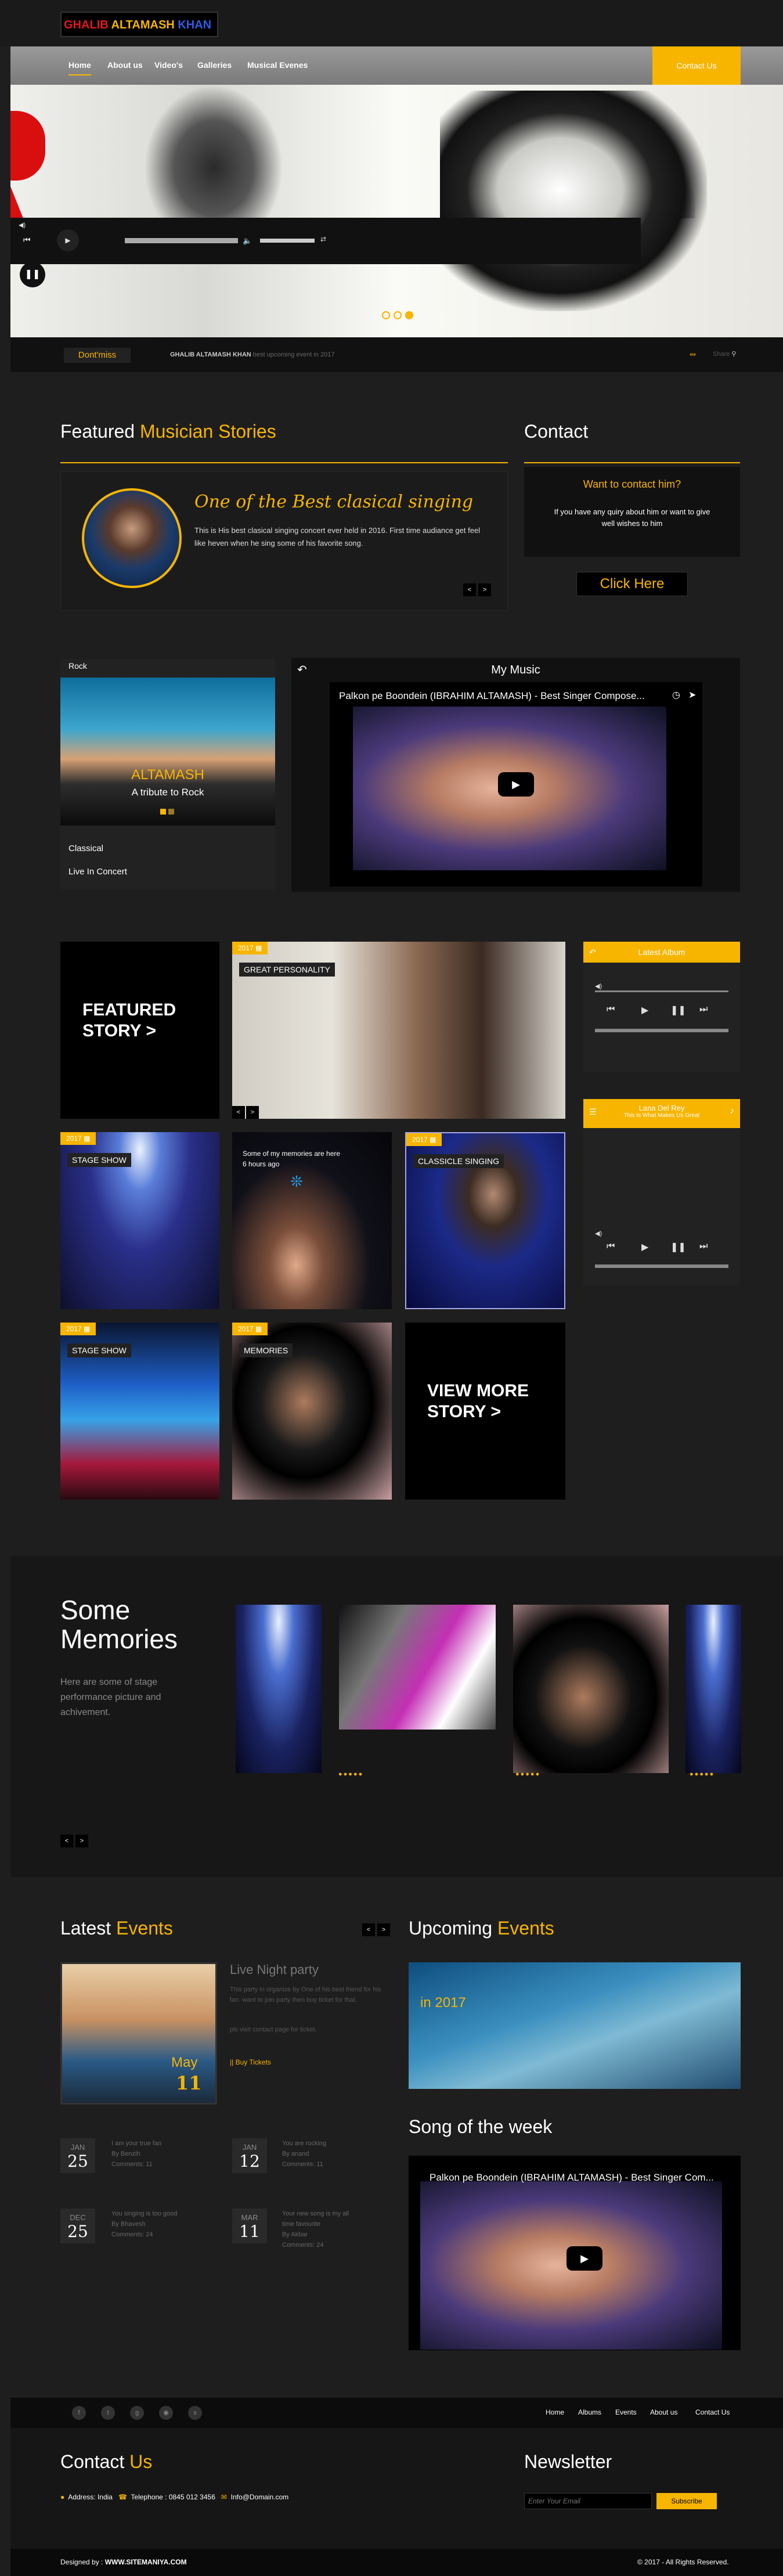 This screenshot has width=783, height=2576. Describe the element at coordinates (27, 240) in the screenshot. I see `rewind-icon: ⏮` at that location.